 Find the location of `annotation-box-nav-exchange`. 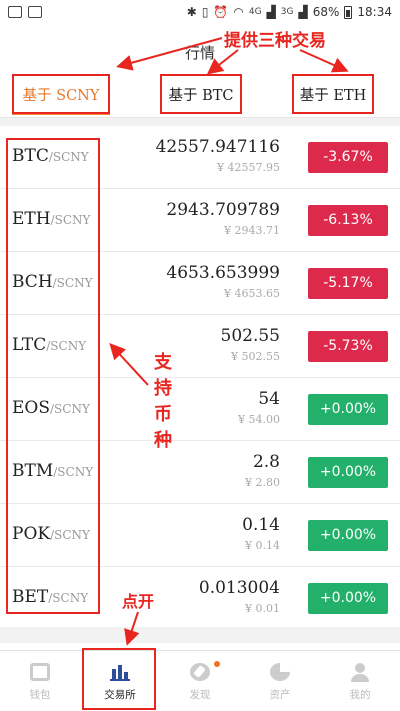

annotation-box-nav-exchange is located at coordinates (119, 679).